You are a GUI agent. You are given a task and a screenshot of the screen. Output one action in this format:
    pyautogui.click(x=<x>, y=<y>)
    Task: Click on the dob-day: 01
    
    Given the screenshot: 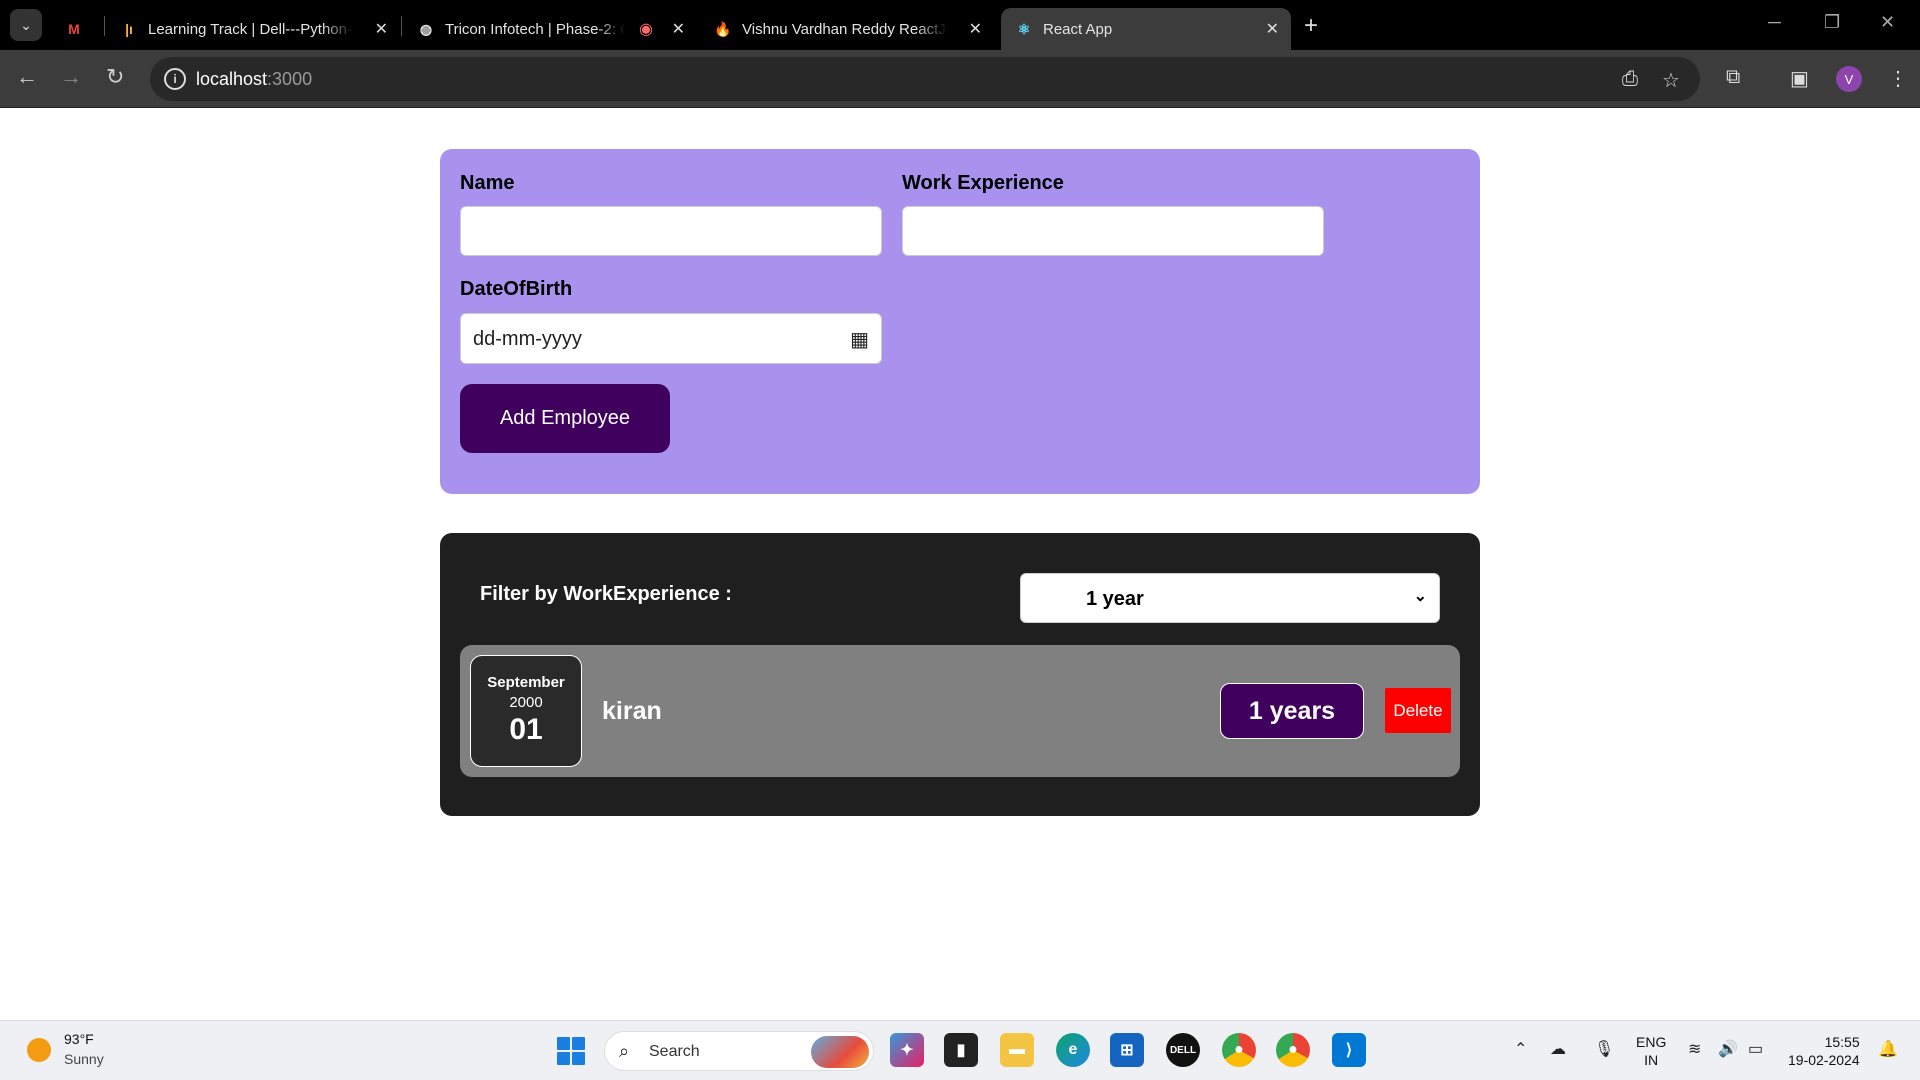 What is the action you would take?
    pyautogui.click(x=526, y=729)
    